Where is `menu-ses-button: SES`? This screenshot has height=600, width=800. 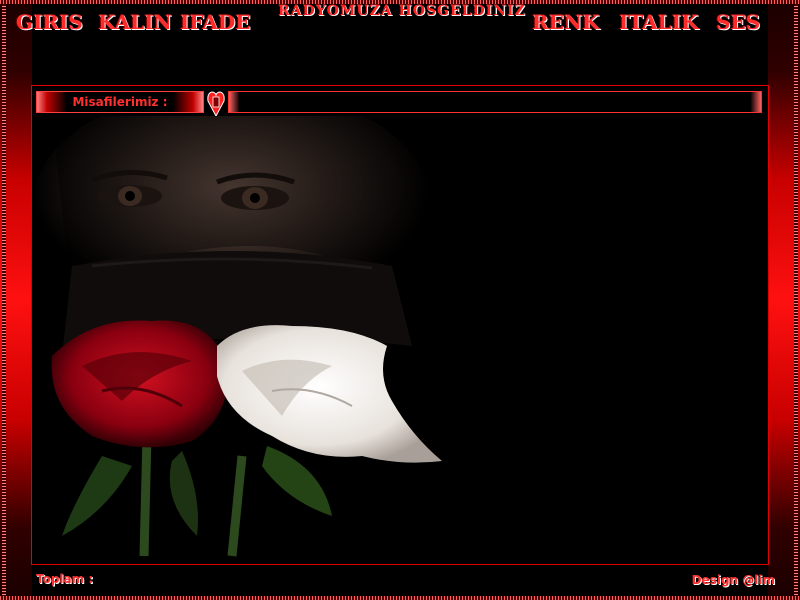 menu-ses-button: SES is located at coordinates (738, 22).